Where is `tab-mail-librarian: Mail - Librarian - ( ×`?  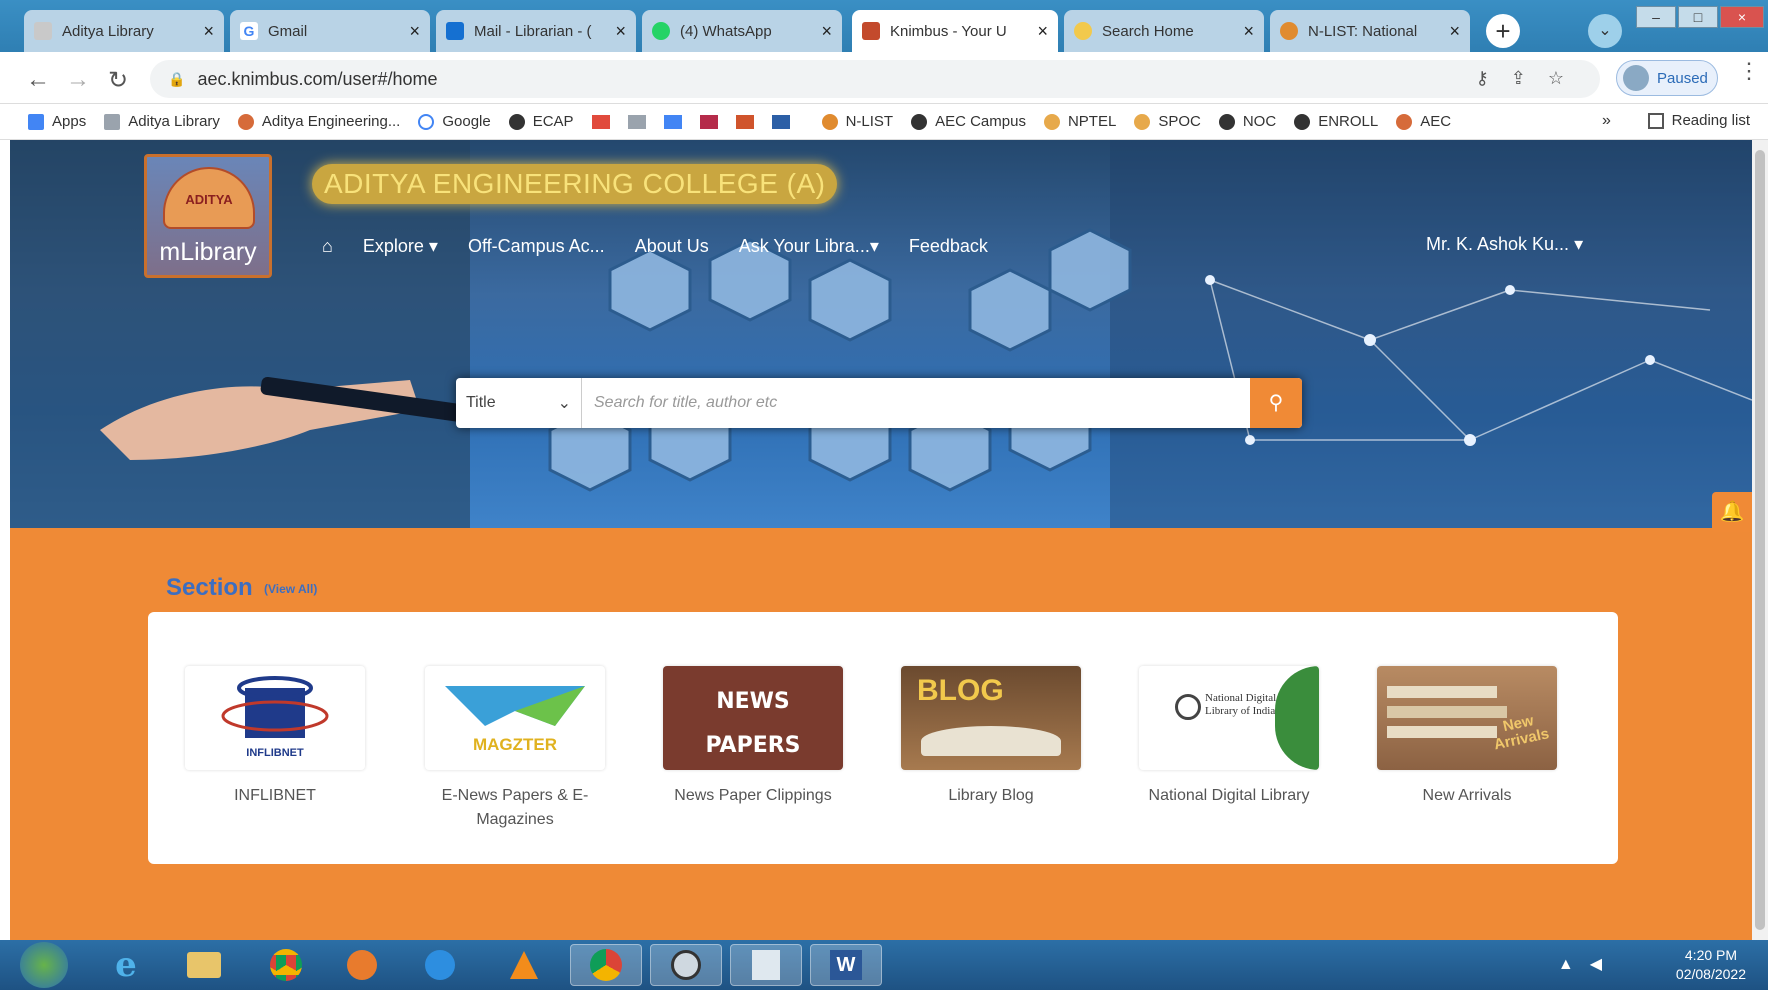 tab-mail-librarian: Mail - Librarian - ( × is located at coordinates (536, 31).